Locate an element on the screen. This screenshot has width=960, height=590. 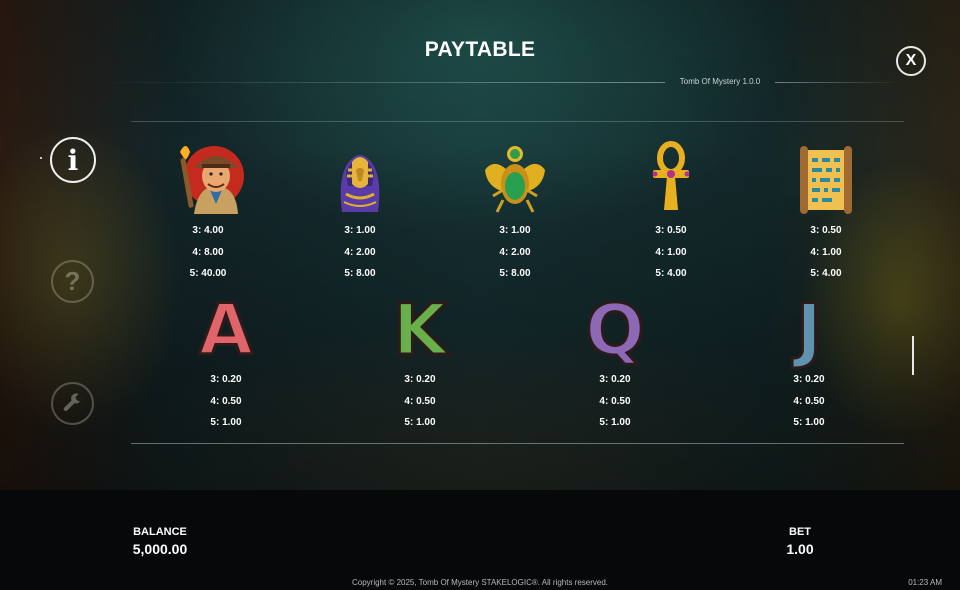
scarab-icon is located at coordinates (515, 179).